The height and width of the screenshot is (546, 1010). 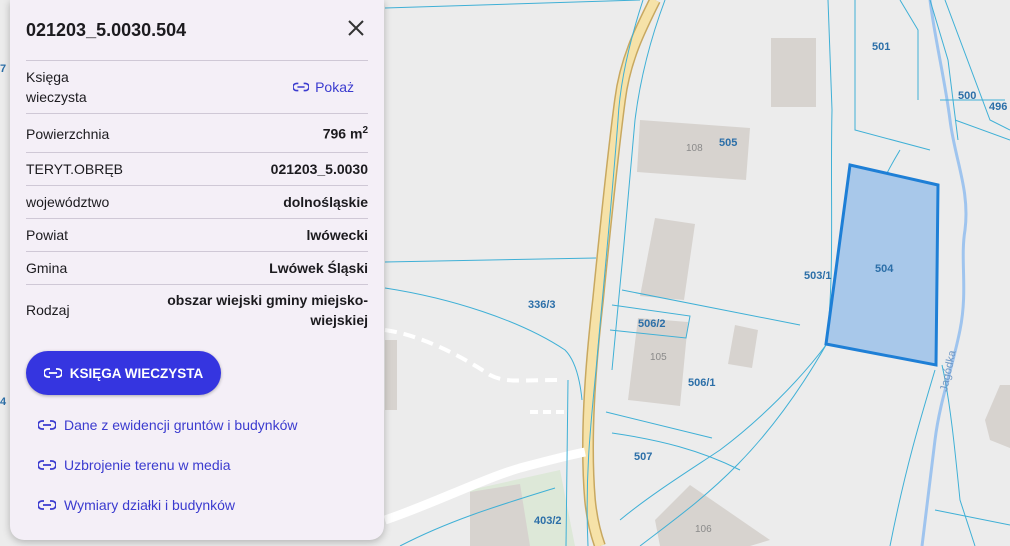 What do you see at coordinates (318, 268) in the screenshot?
I see `commune-value: Lwówek Śląski` at bounding box center [318, 268].